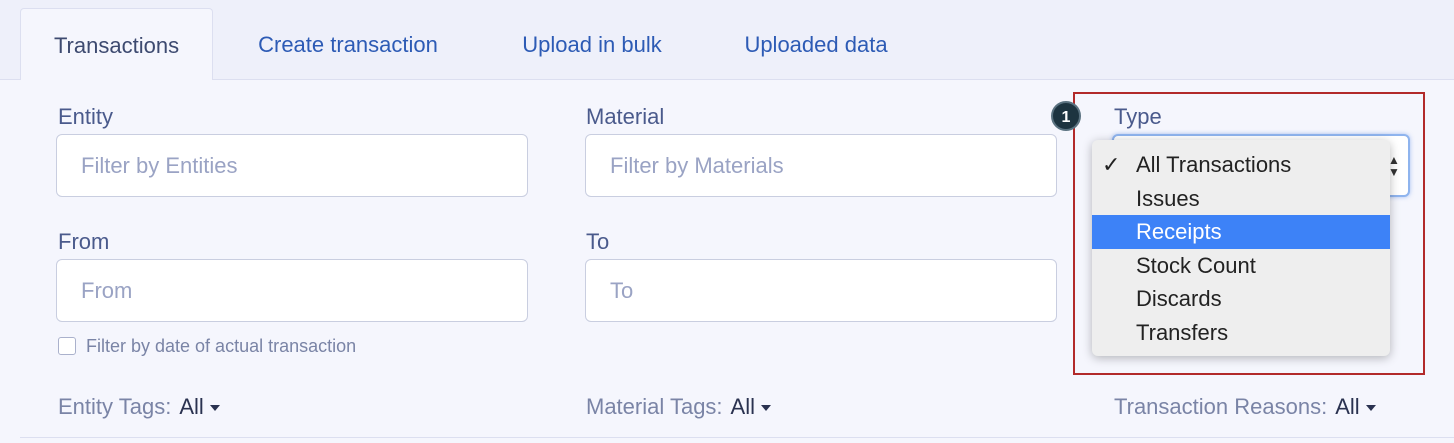 This screenshot has height=443, width=1454. Describe the element at coordinates (625, 116) in the screenshot. I see `material-label: Material` at that location.